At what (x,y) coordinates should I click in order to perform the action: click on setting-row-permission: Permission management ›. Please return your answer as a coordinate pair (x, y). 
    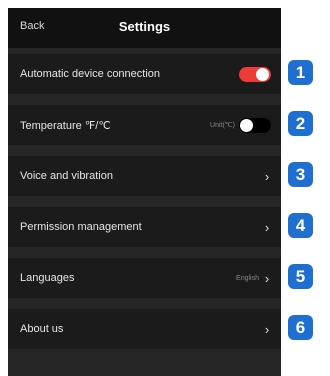
    Looking at the image, I should click on (144, 227).